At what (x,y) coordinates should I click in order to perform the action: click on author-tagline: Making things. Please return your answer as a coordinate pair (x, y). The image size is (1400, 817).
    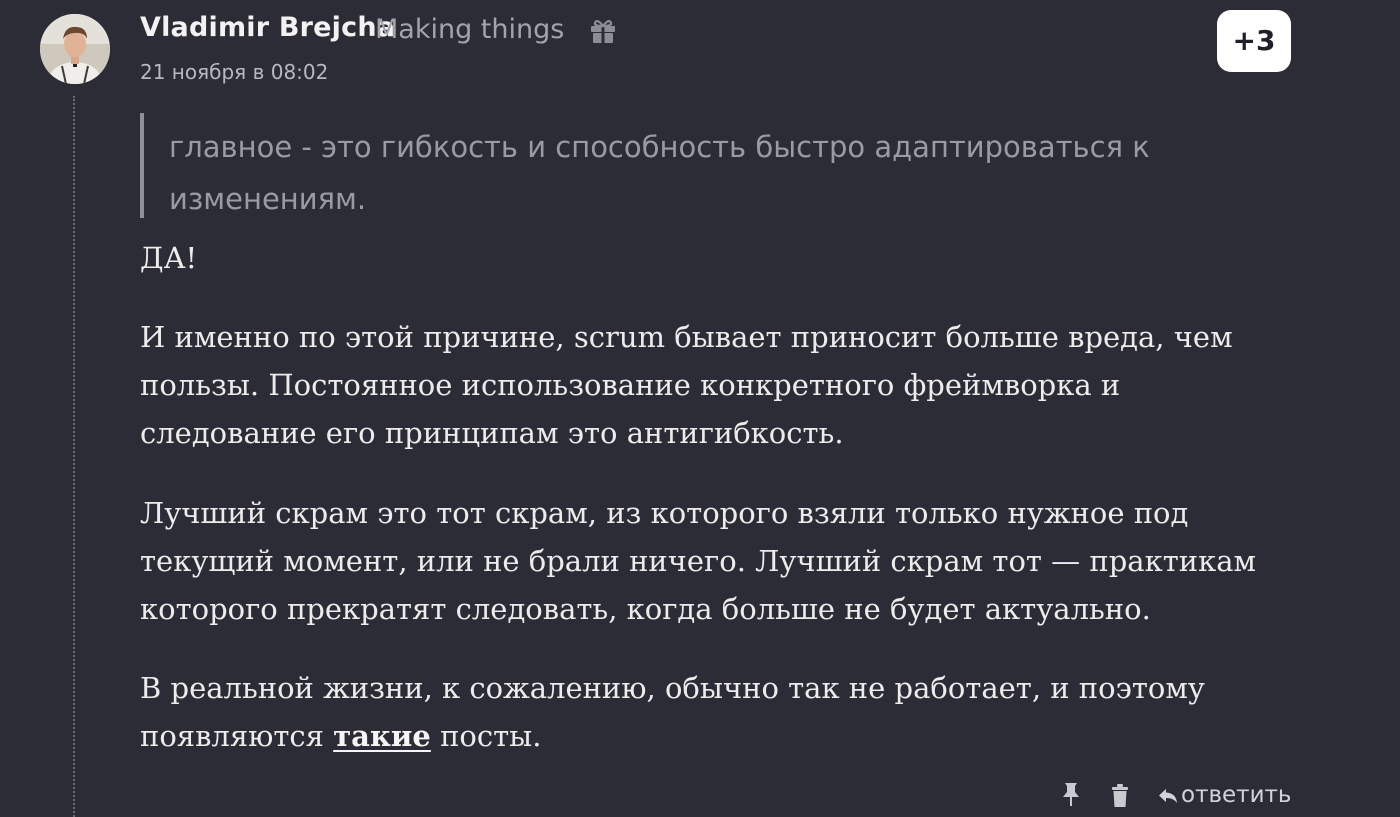
    Looking at the image, I should click on (470, 29).